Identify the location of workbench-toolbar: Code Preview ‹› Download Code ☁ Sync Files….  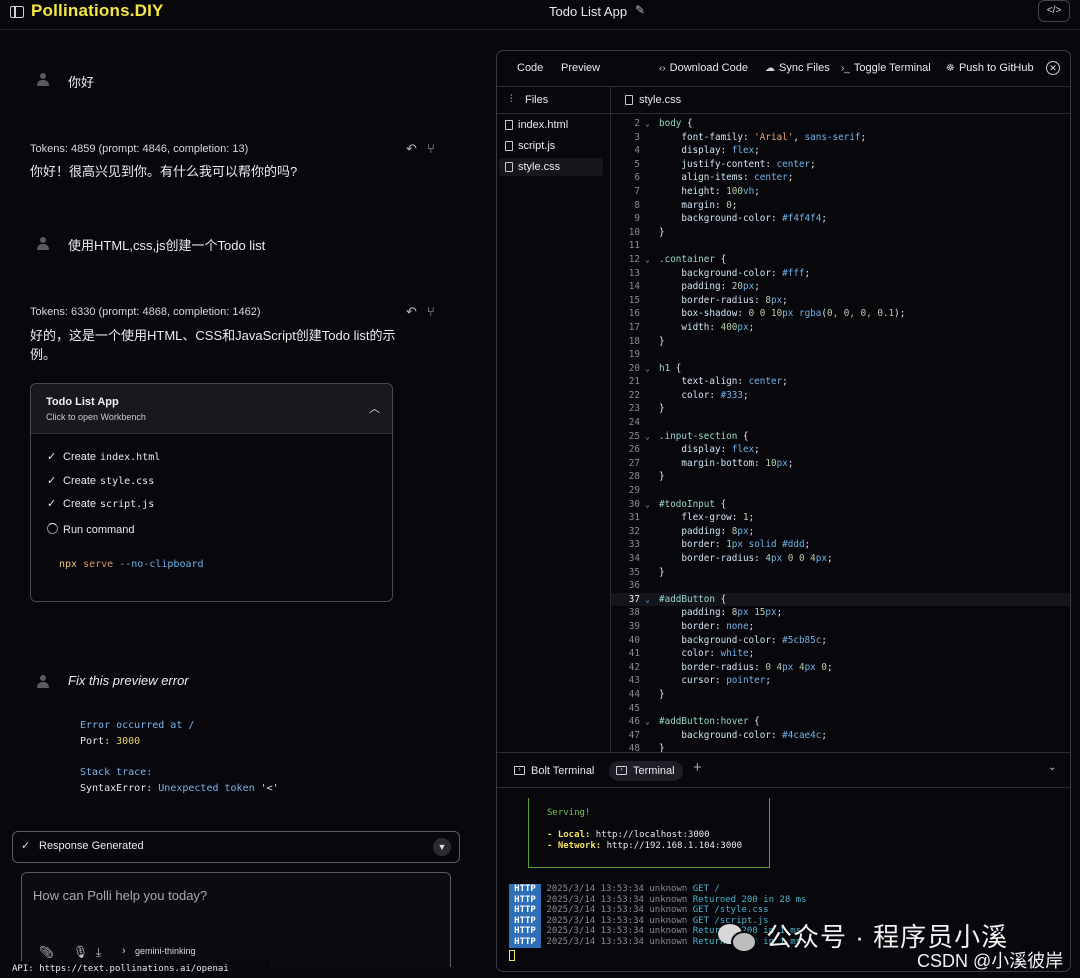
(783, 69).